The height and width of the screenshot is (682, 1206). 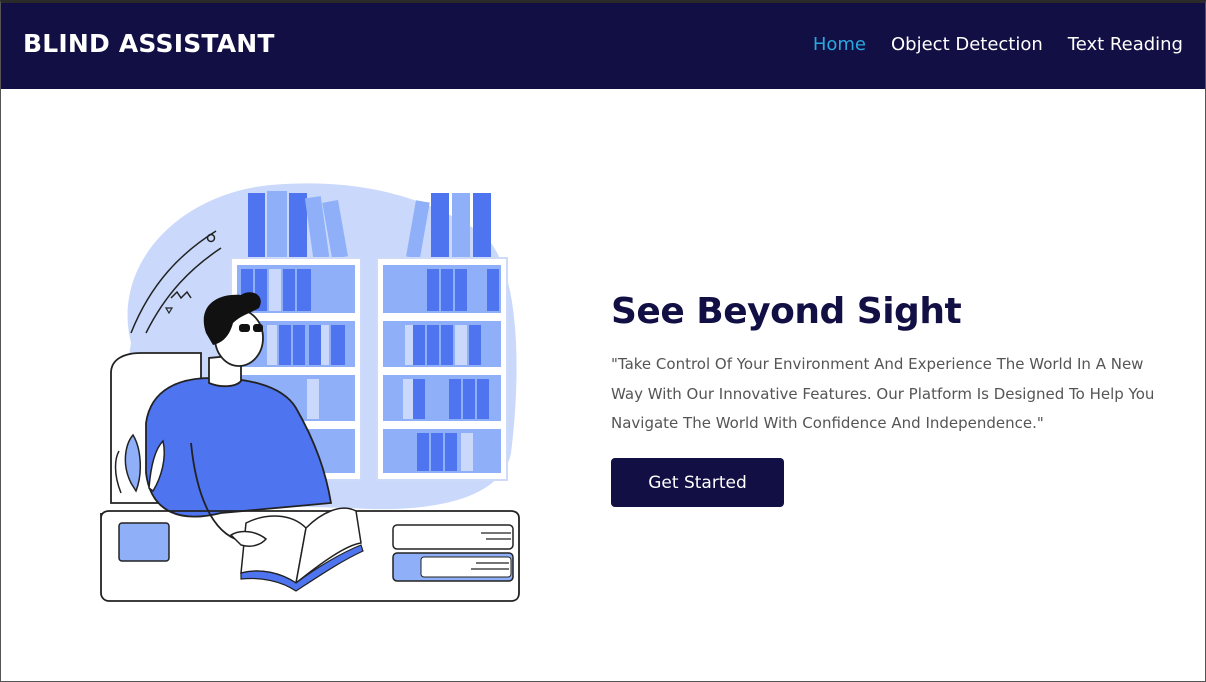 I want to click on nav-link-home: Home, so click(x=839, y=44).